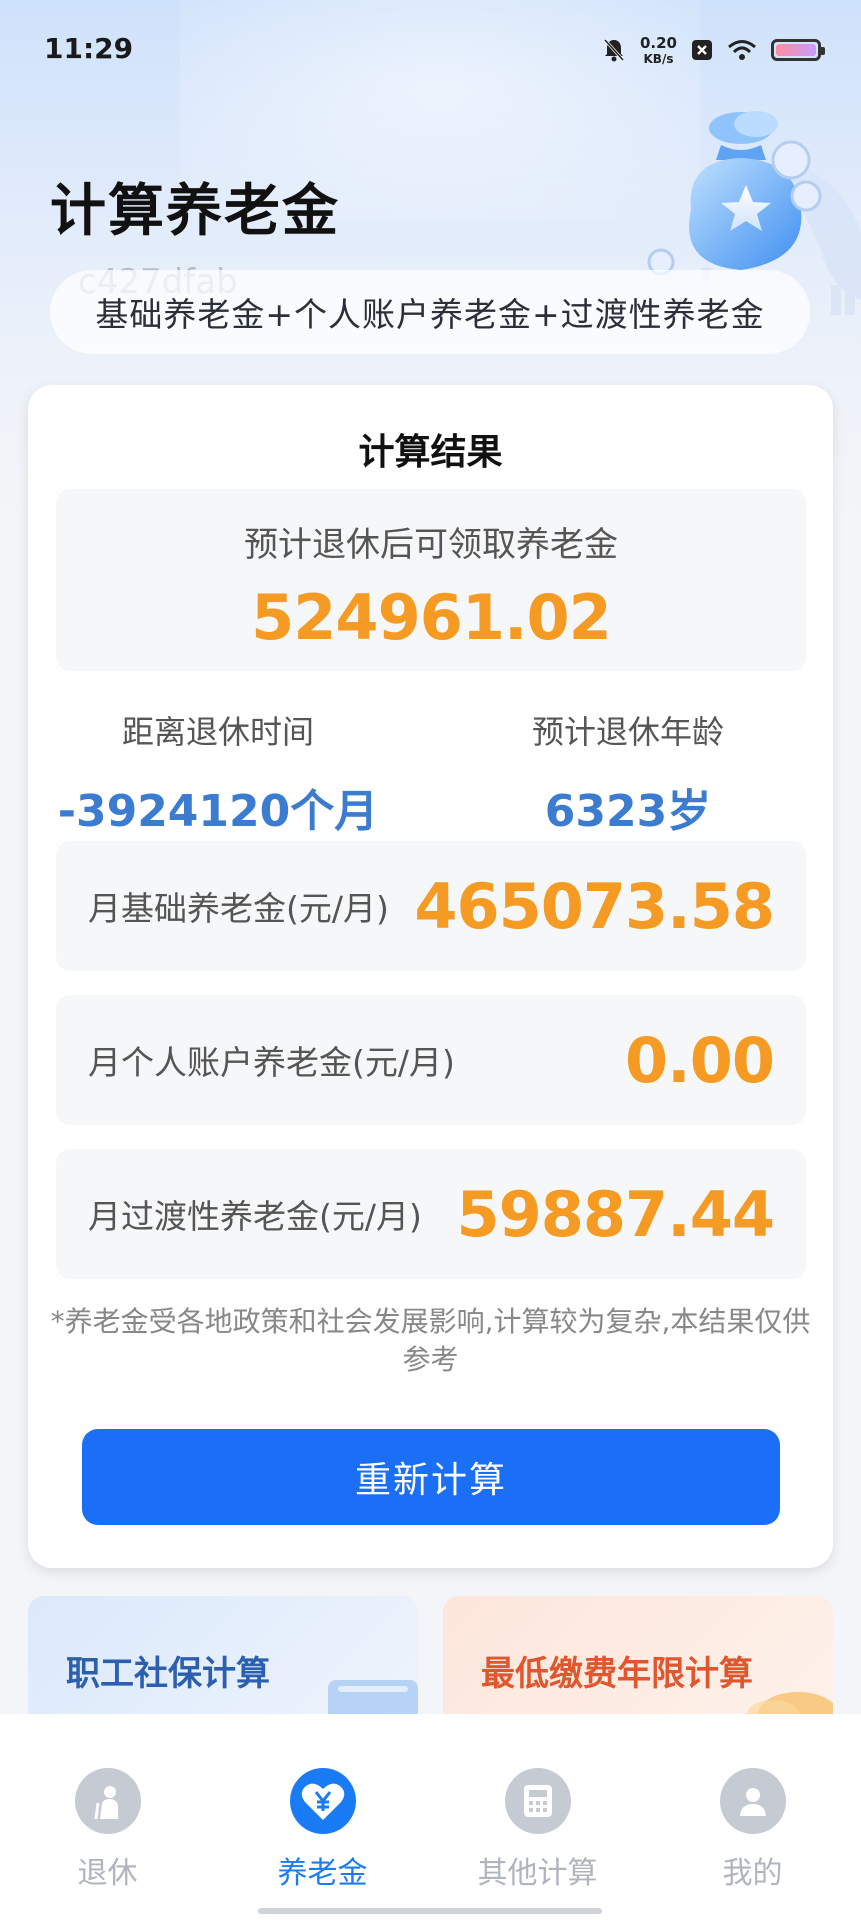 This screenshot has width=861, height=1920. What do you see at coordinates (322, 1873) in the screenshot?
I see `tab-pension-label: 养老金` at bounding box center [322, 1873].